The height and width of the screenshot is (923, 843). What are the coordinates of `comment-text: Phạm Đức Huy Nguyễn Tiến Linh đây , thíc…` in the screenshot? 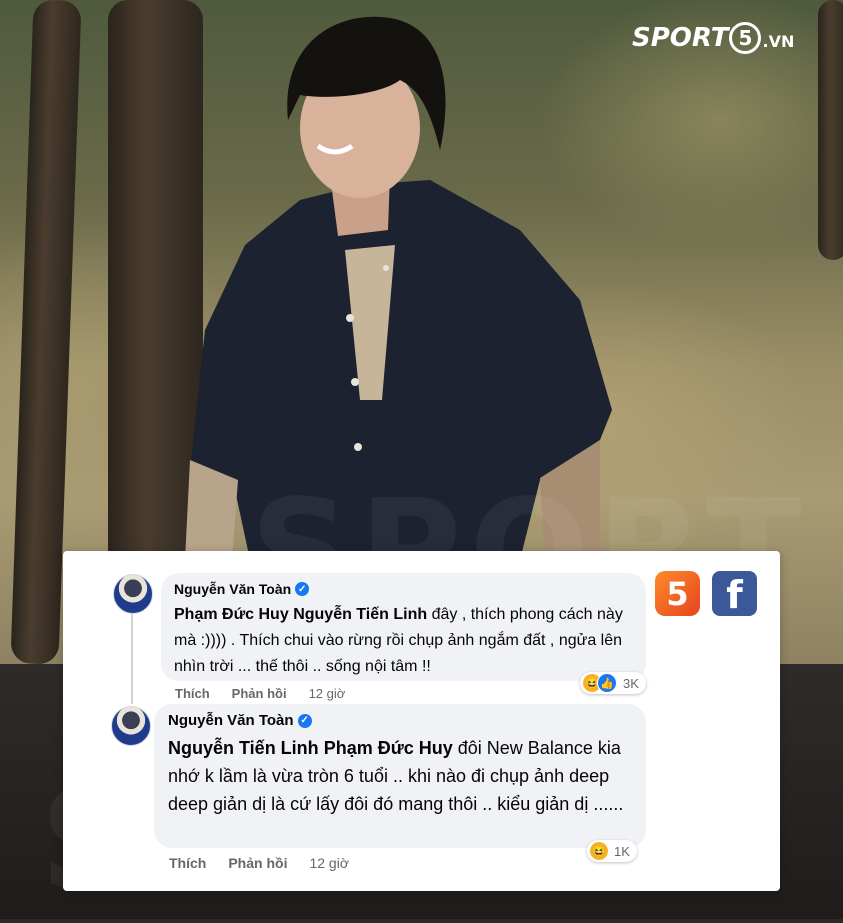 It's located at (405, 641).